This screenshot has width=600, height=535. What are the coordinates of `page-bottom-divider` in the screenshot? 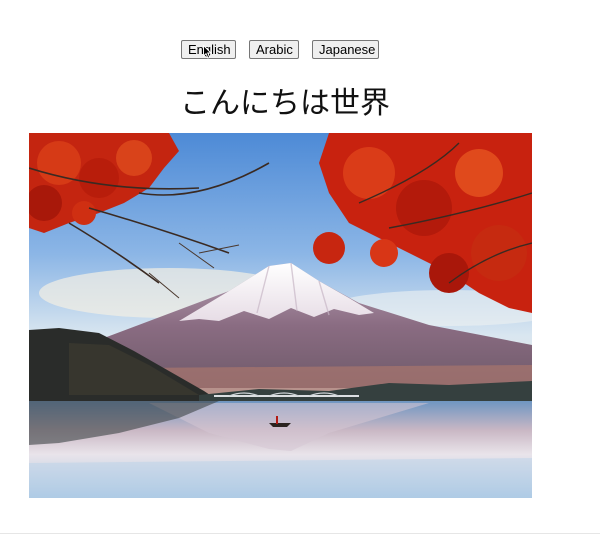 It's located at (300, 533).